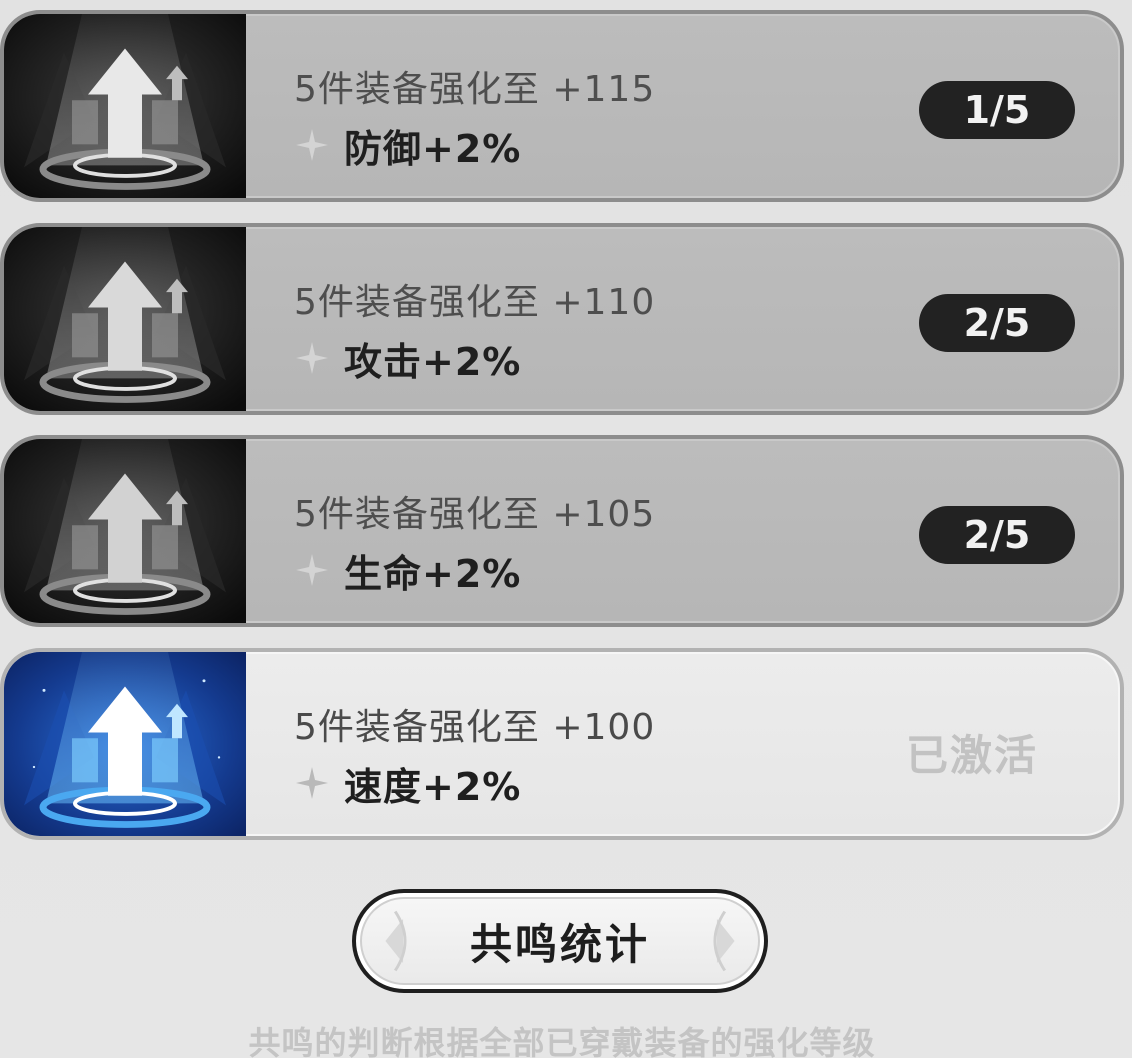 This screenshot has height=1058, width=1132. Describe the element at coordinates (475, 89) in the screenshot. I see `tier-requirement: 5件装备强化至 +115` at that location.